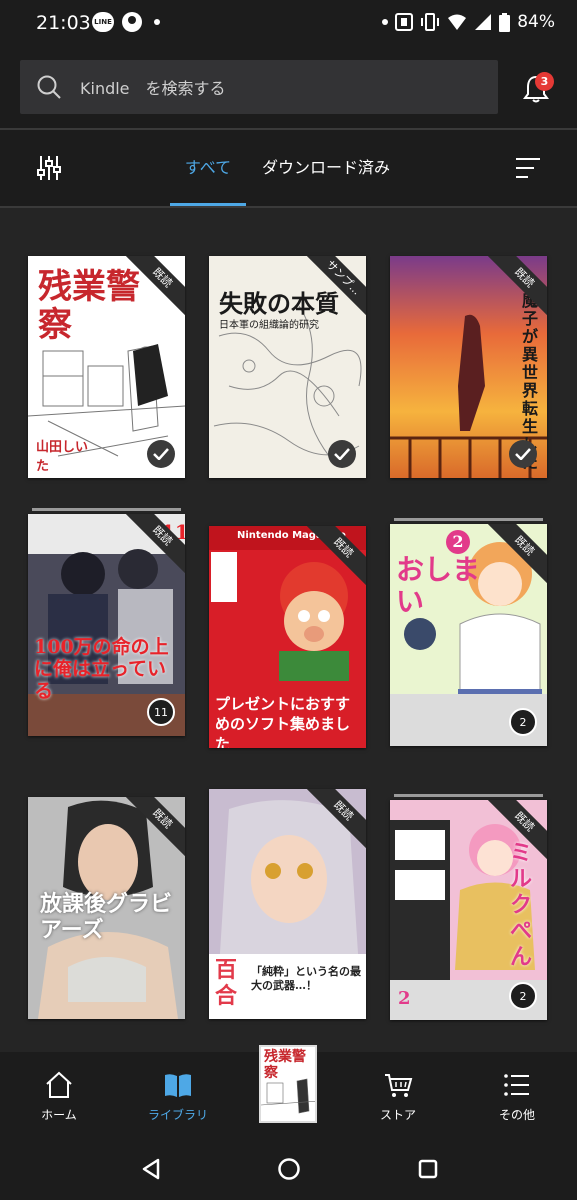  Describe the element at coordinates (62, 457) in the screenshot. I see `book-author: 山田しいた` at that location.